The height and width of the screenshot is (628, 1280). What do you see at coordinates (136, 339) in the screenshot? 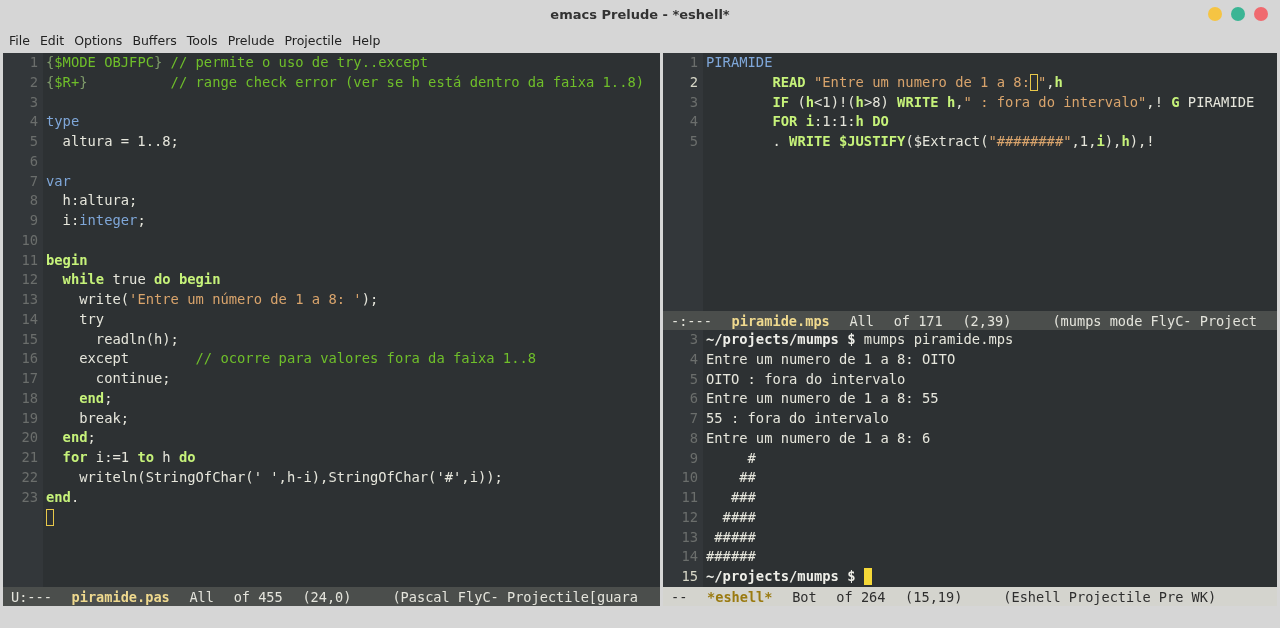
I see `code-line: readln(h);` at bounding box center [136, 339].